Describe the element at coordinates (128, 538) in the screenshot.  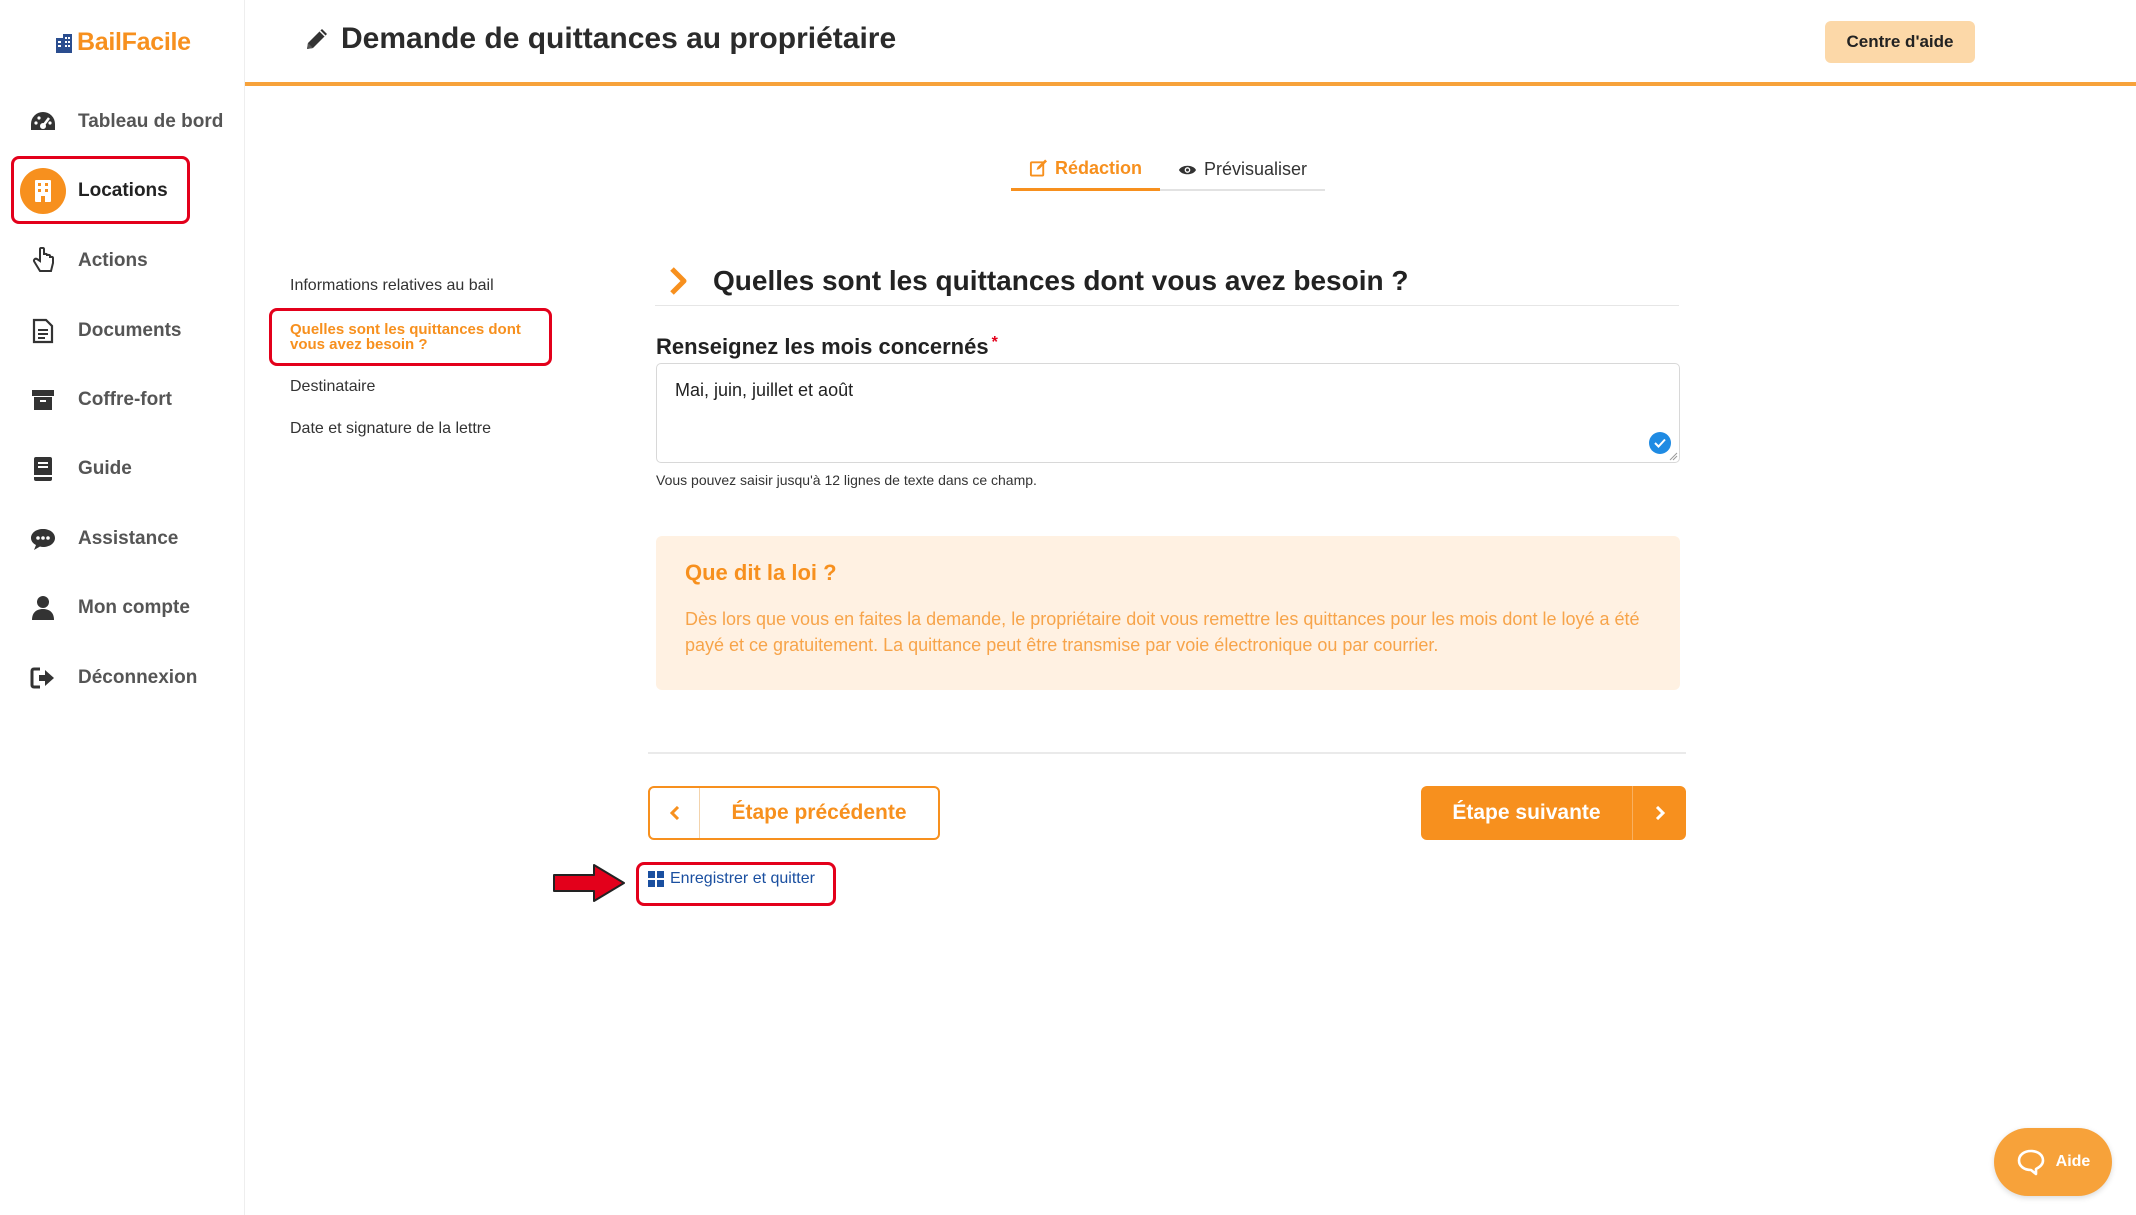
I see `sidebar-item-label: Assistance` at that location.